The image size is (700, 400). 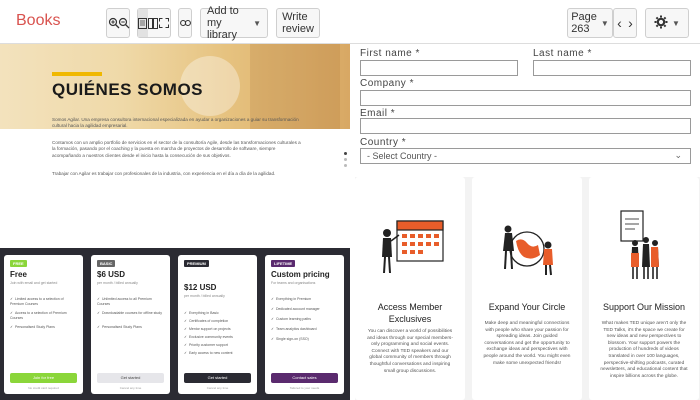 I want to click on country-label: Country *, so click(x=383, y=142).